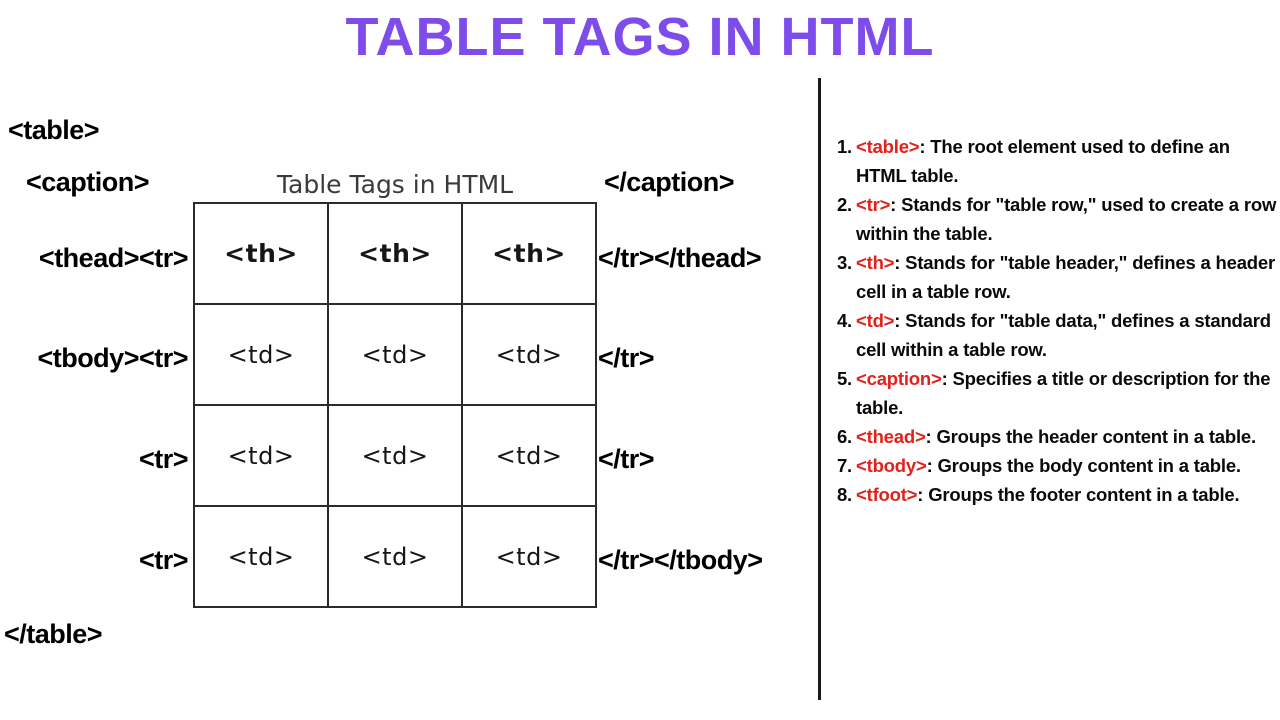  Describe the element at coordinates (626, 459) in the screenshot. I see `label-tr-close-2: </tr>` at that location.